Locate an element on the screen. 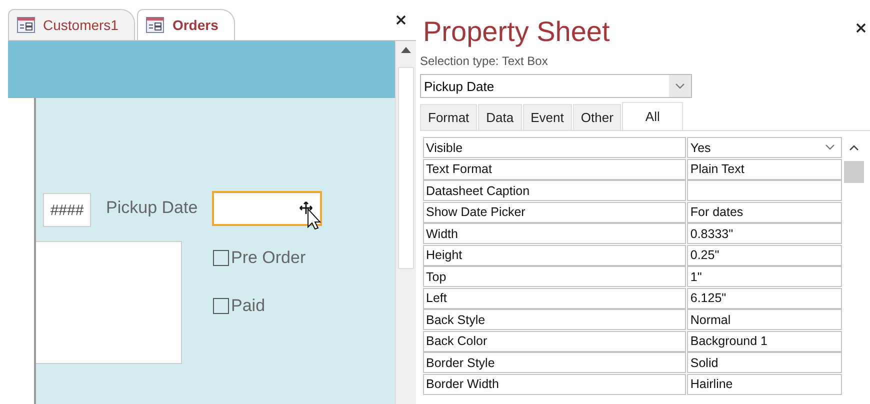 Image resolution: width=870 pixels, height=404 pixels. property-value: 1" is located at coordinates (764, 276).